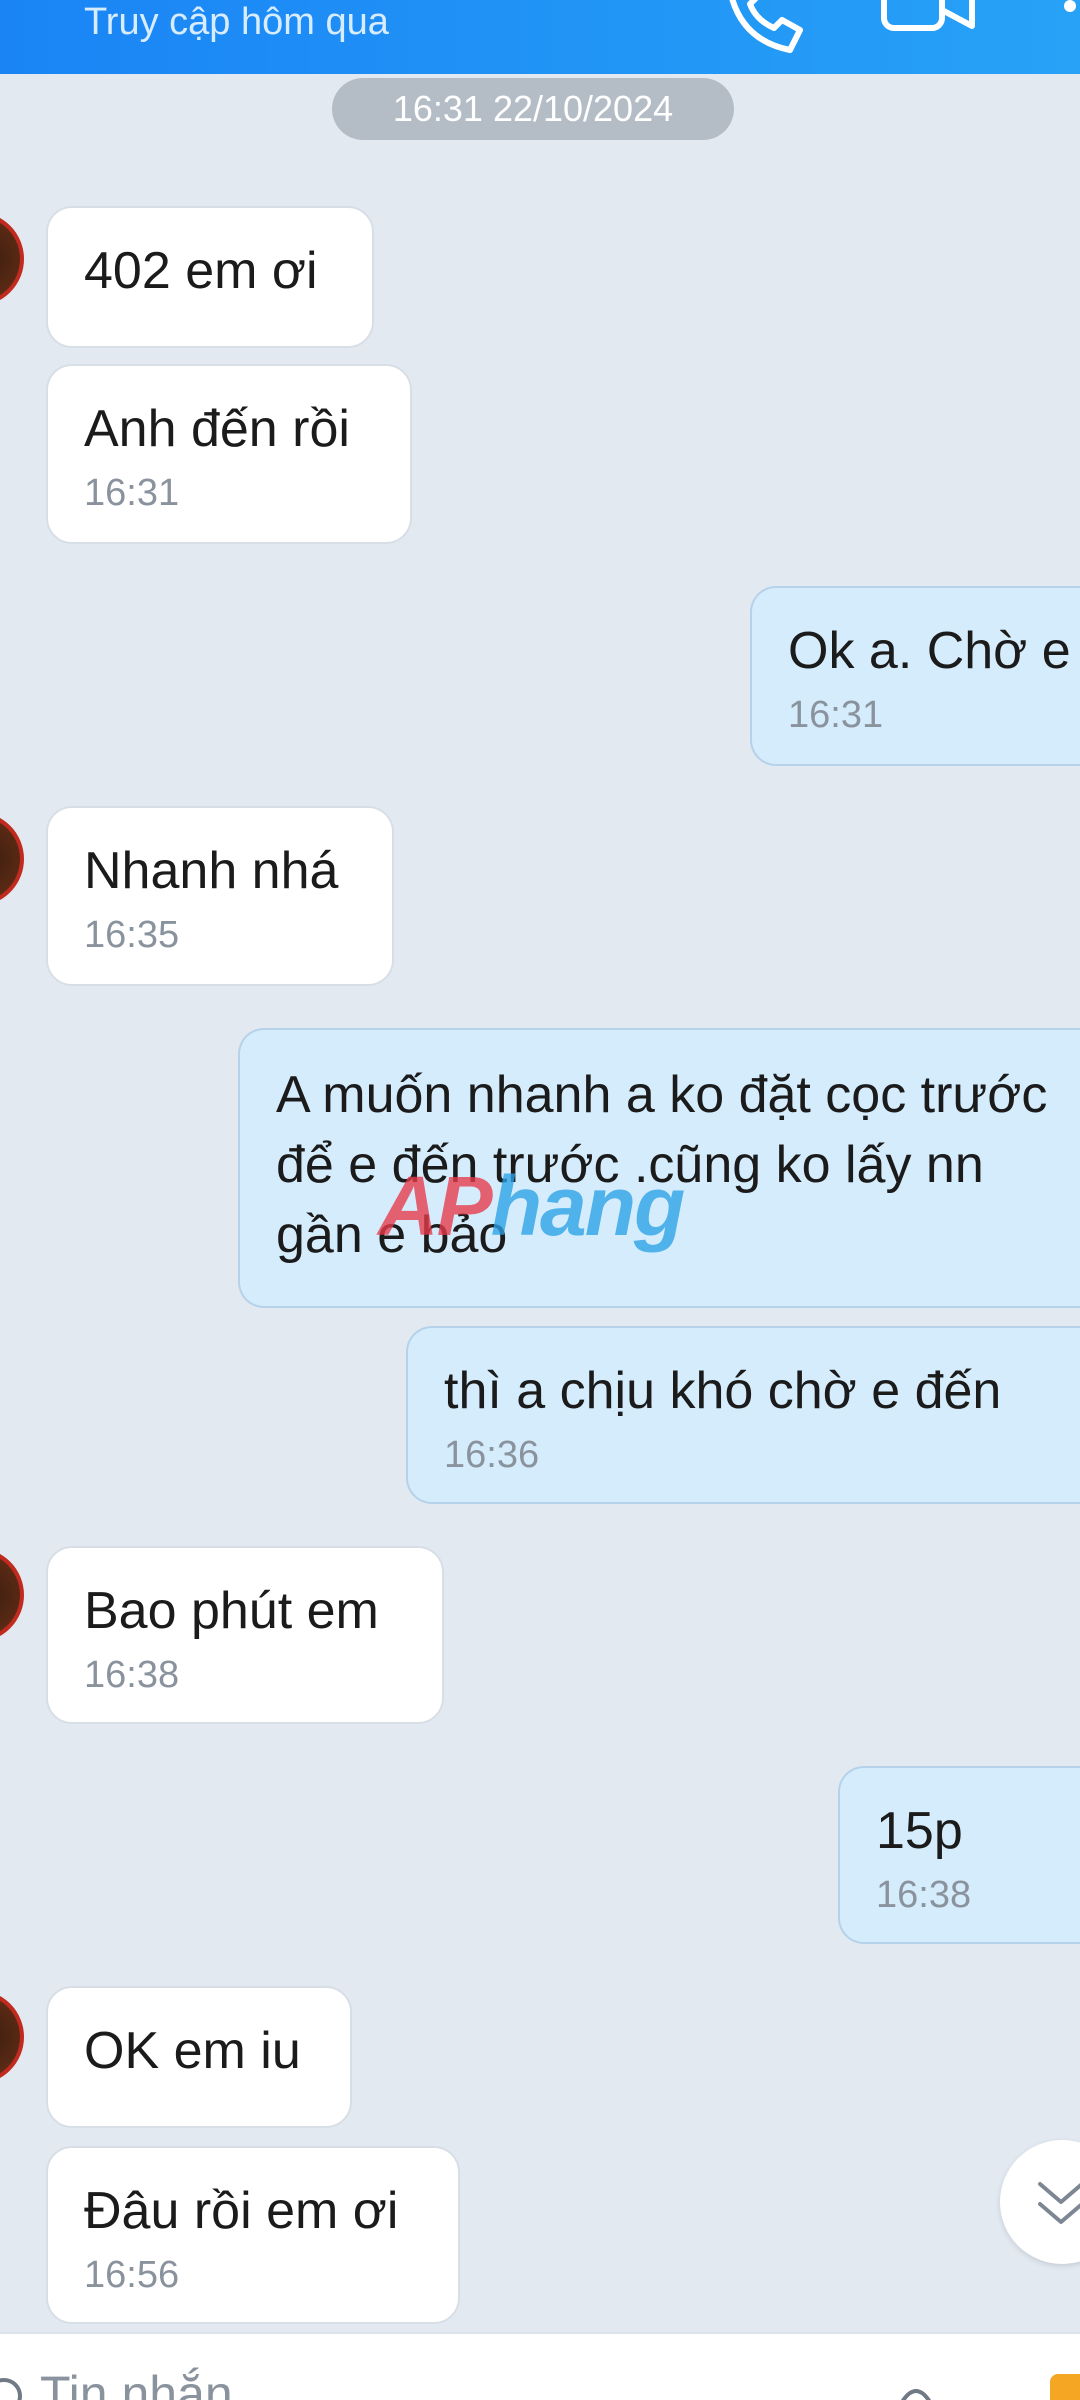 This screenshot has height=2400, width=1080. I want to click on incoming-message: OK em iu, so click(199, 2057).